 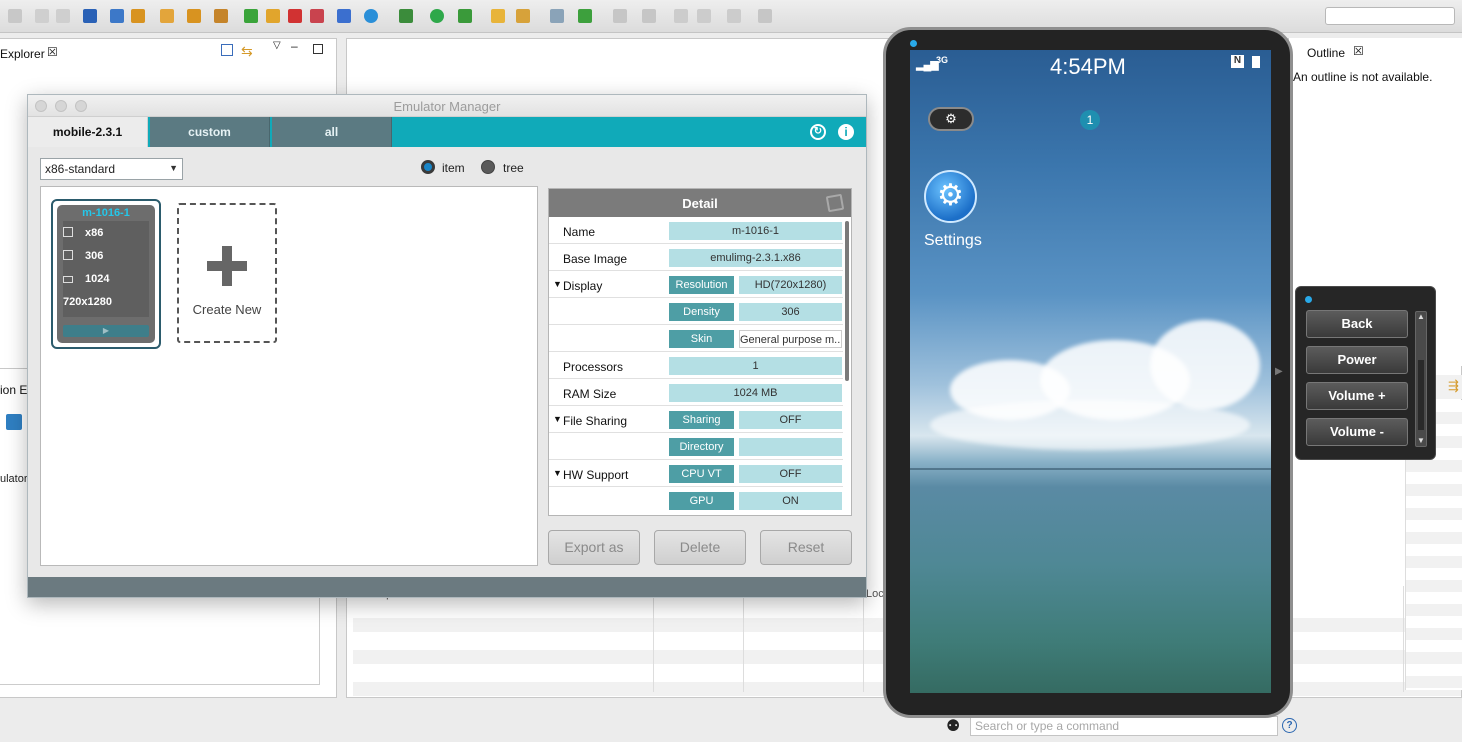 What do you see at coordinates (1357, 324) in the screenshot?
I see `back-button: Back` at bounding box center [1357, 324].